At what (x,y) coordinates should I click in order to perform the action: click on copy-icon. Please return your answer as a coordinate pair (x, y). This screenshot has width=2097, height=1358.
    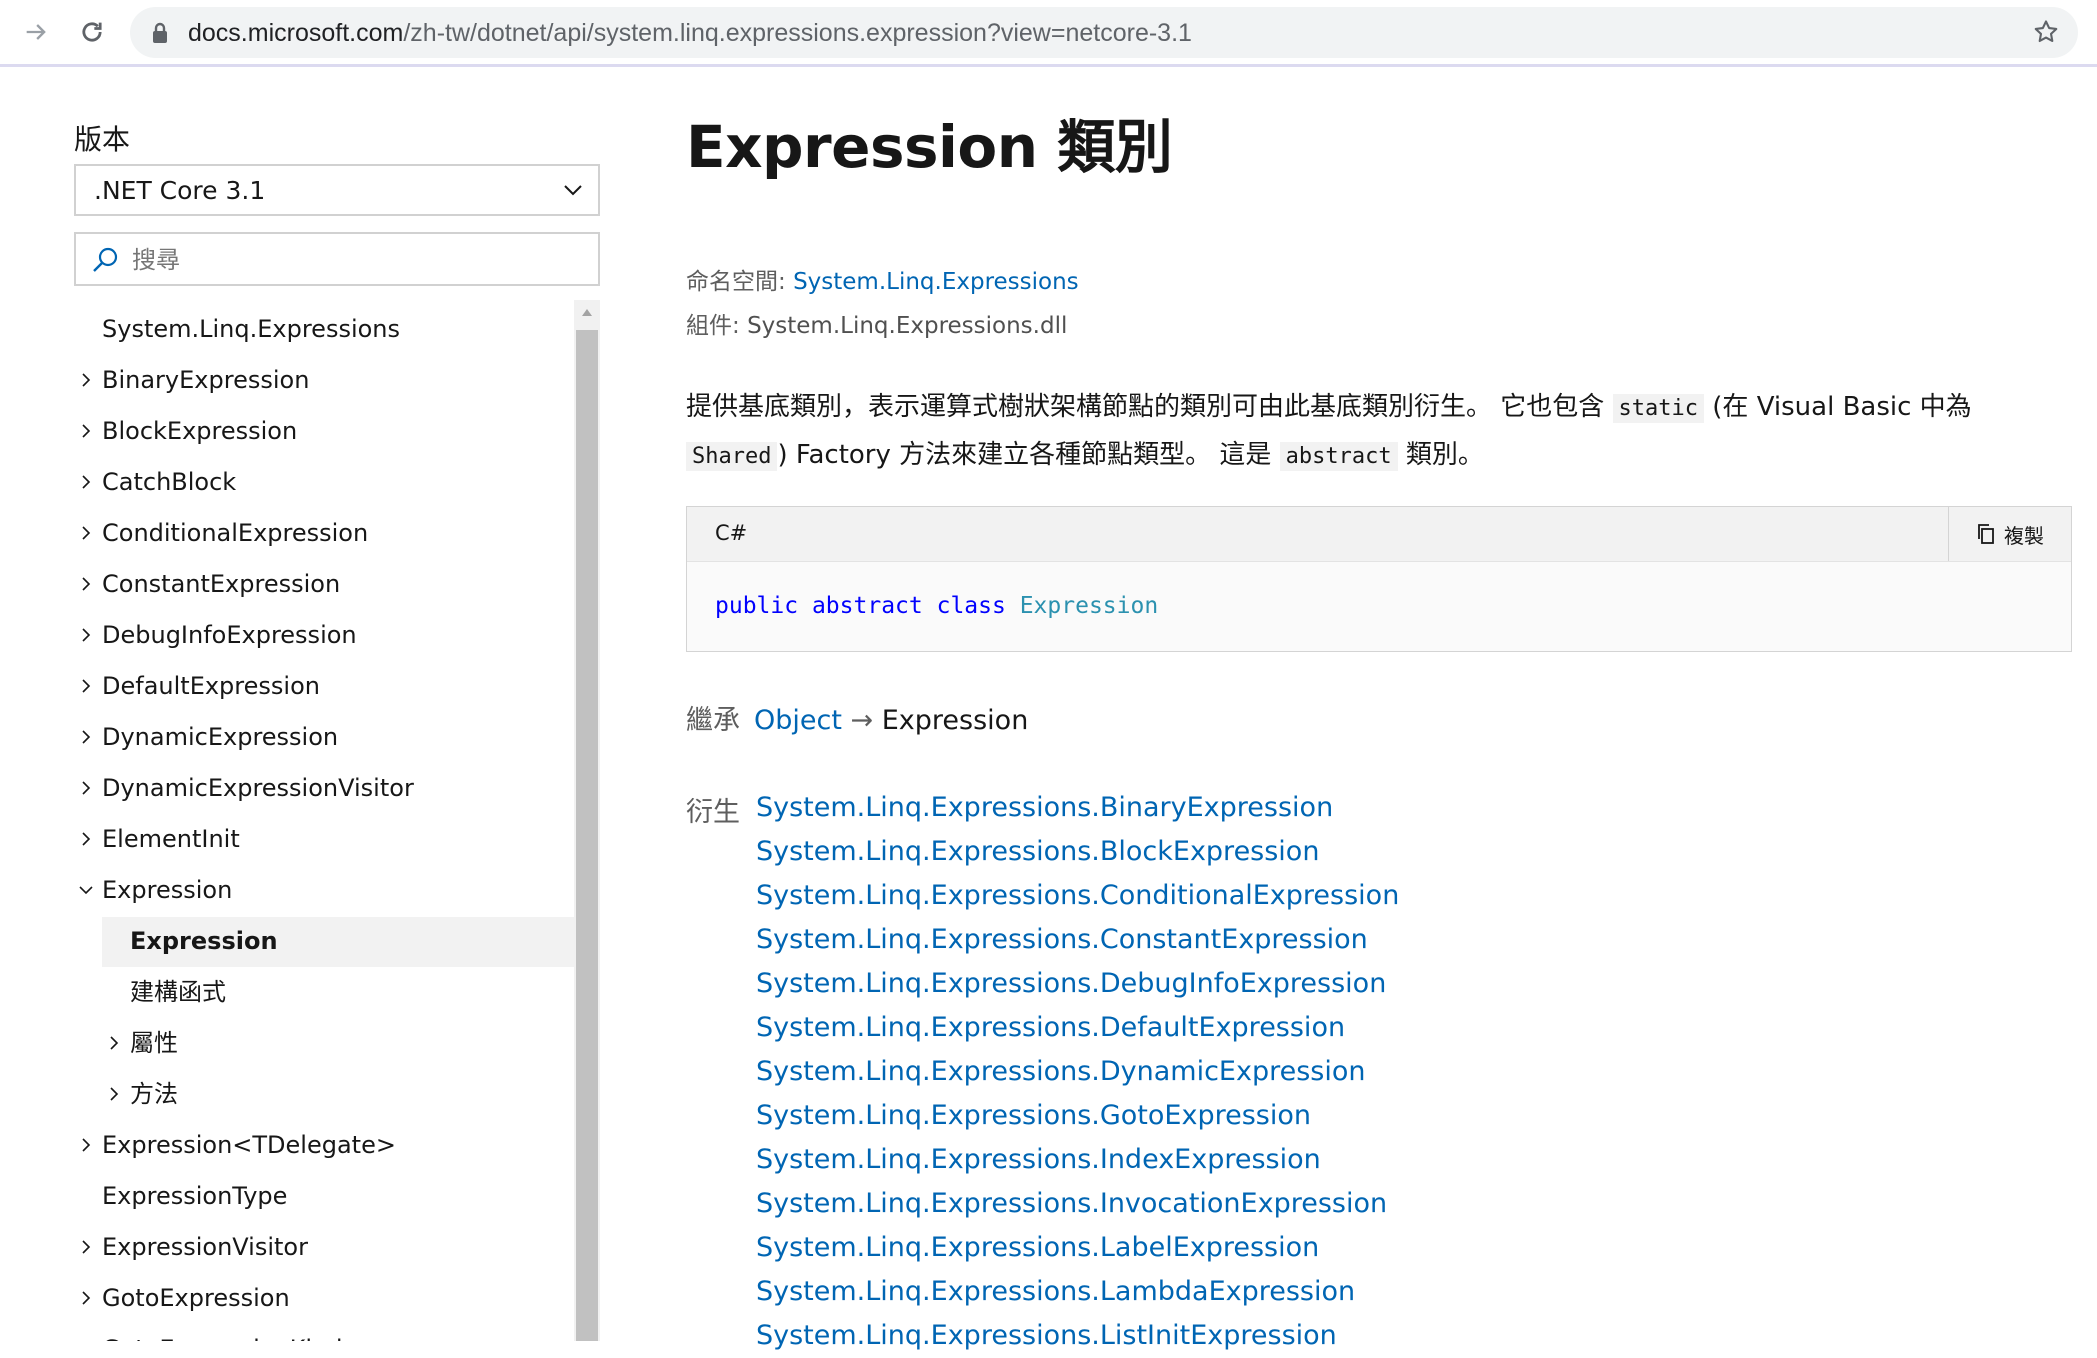
    Looking at the image, I should click on (1986, 534).